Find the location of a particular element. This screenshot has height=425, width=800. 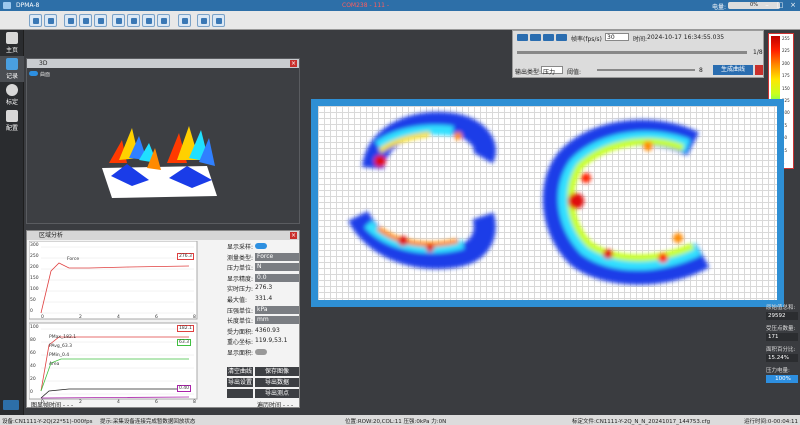

menu-icon is located at coordinates (11, 405).